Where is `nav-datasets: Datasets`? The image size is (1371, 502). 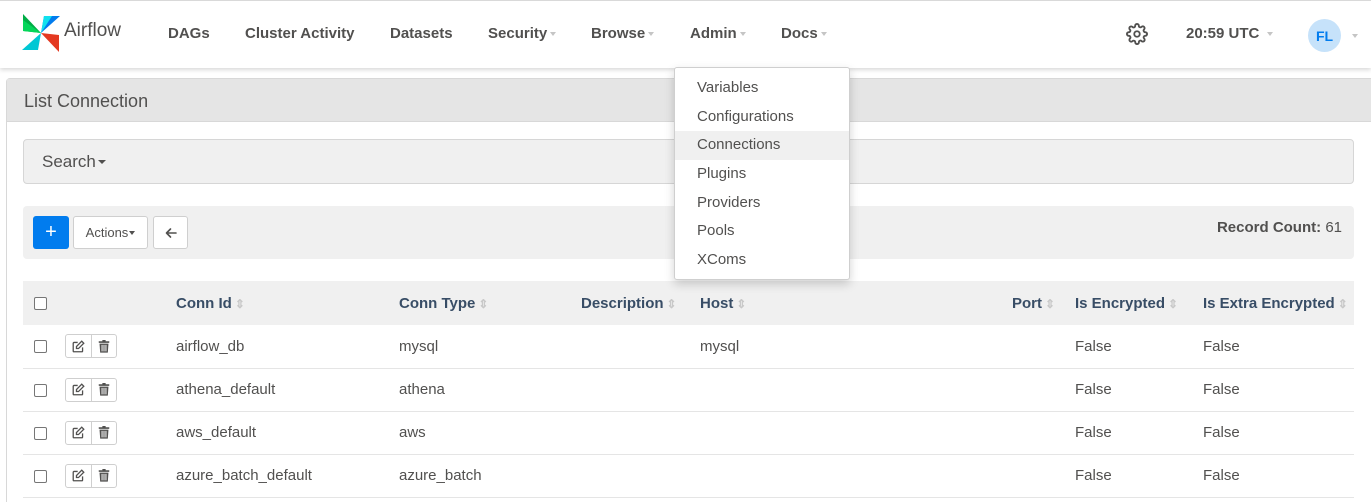
nav-datasets: Datasets is located at coordinates (421, 33).